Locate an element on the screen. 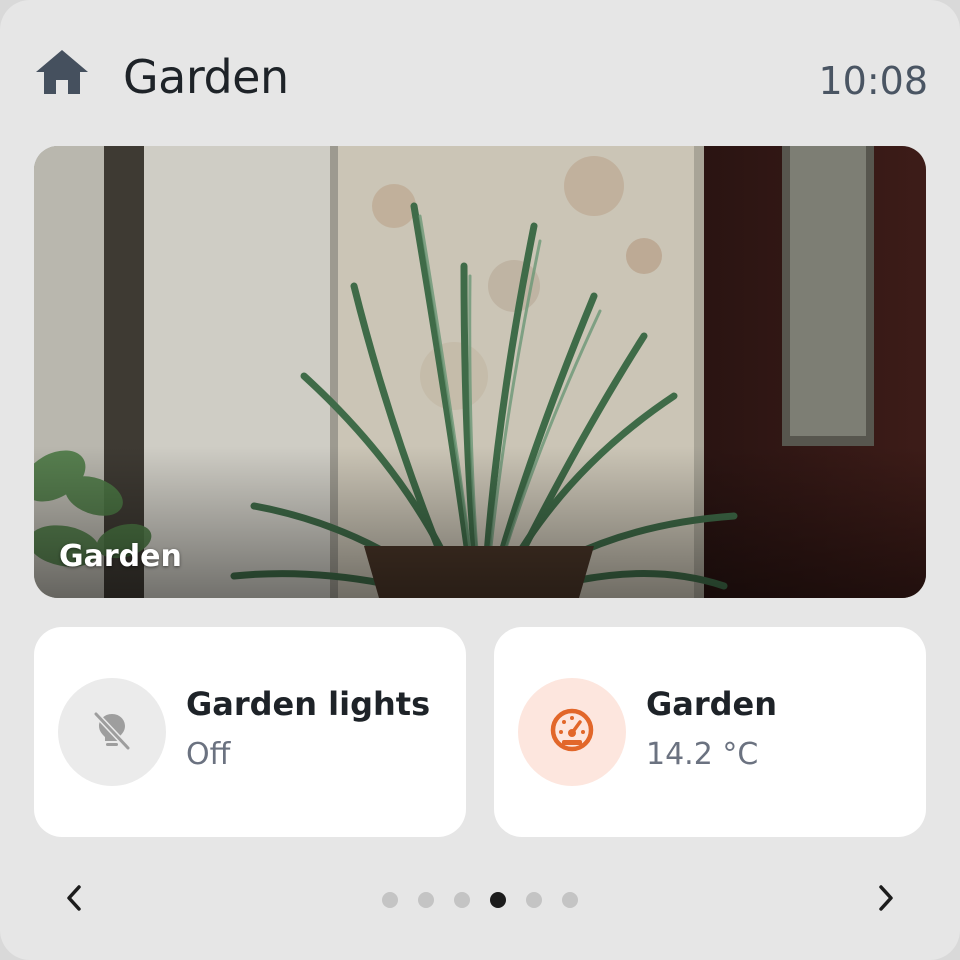 This screenshot has width=960, height=960. tile-name: Garden is located at coordinates (712, 704).